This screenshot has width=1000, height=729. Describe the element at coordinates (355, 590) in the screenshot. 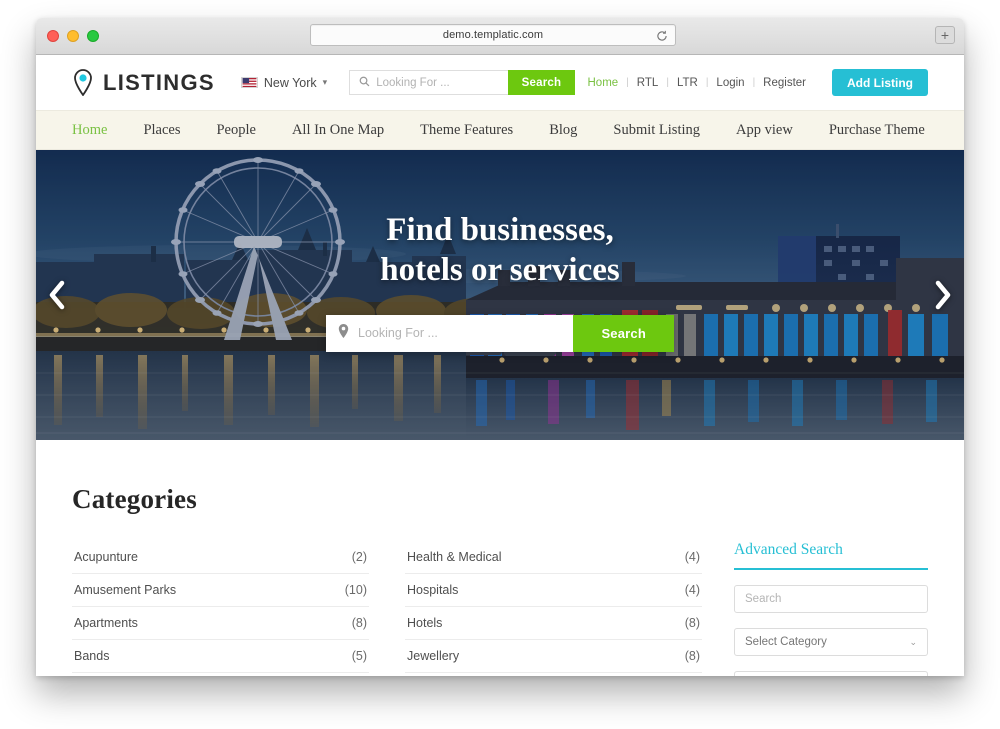

I see `category-count: (10)` at that location.